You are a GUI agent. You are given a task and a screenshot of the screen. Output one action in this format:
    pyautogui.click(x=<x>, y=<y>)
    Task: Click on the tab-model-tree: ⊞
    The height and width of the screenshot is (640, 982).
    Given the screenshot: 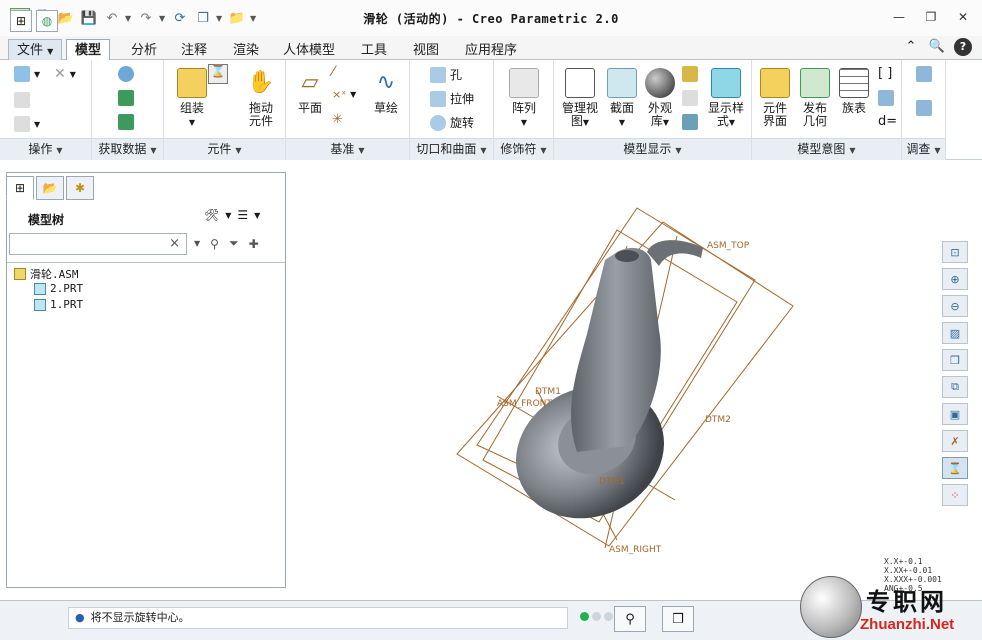 What is the action you would take?
    pyautogui.click(x=20, y=188)
    